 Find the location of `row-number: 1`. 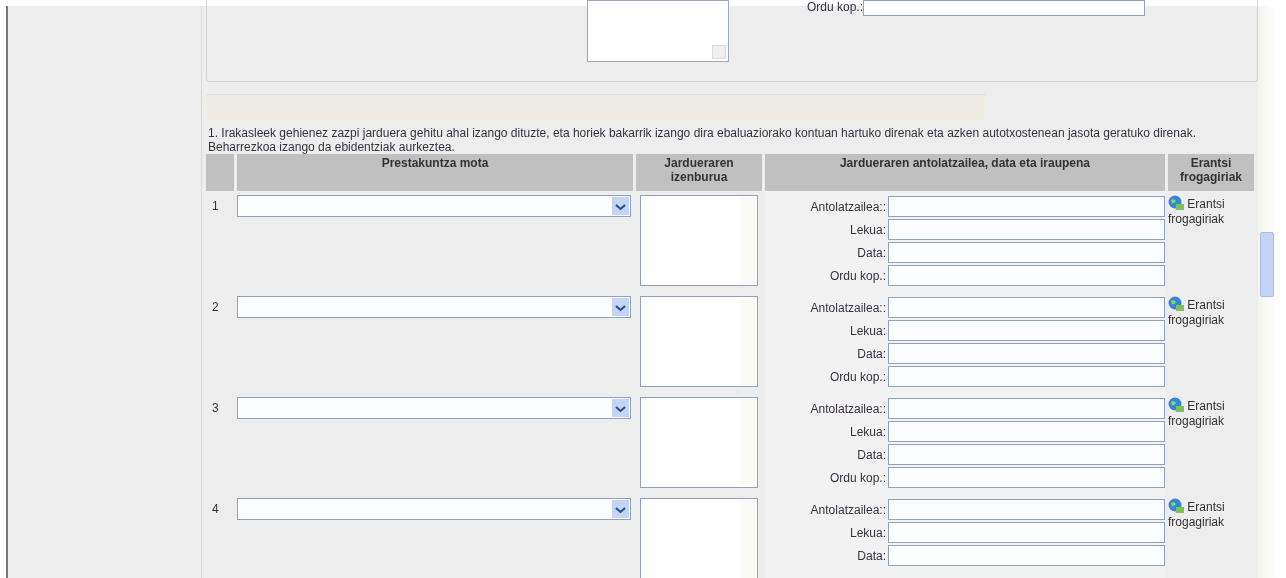

row-number: 1 is located at coordinates (215, 206).